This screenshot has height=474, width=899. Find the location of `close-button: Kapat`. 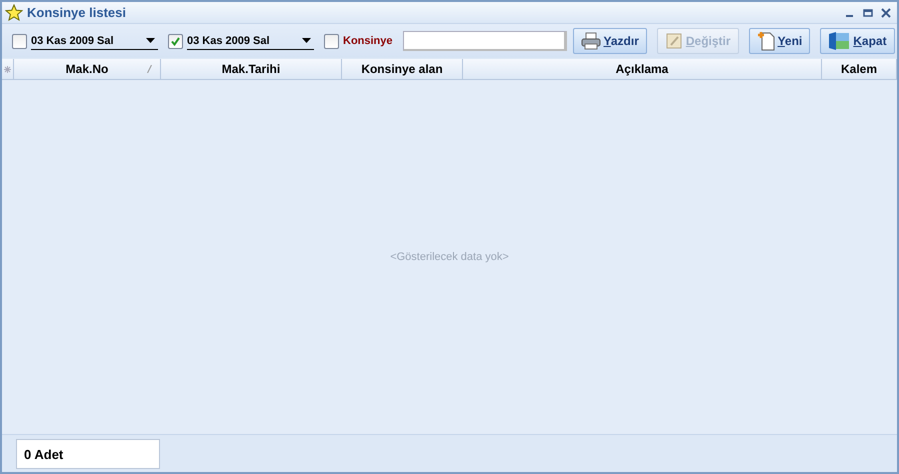

close-button: Kapat is located at coordinates (857, 41).